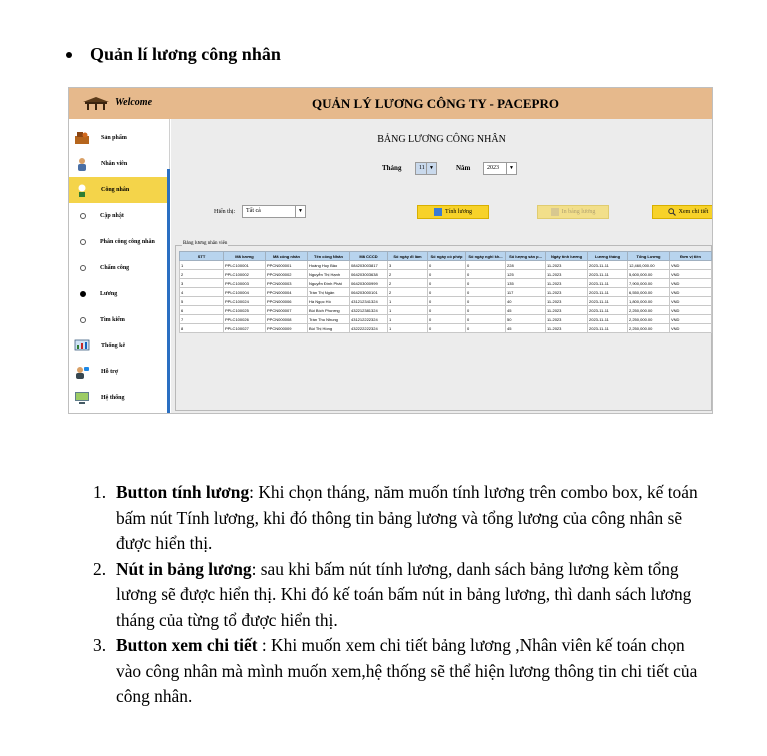 The width and height of the screenshot is (767, 756). What do you see at coordinates (607, 256) in the screenshot?
I see `column-header: Lương tháng` at bounding box center [607, 256].